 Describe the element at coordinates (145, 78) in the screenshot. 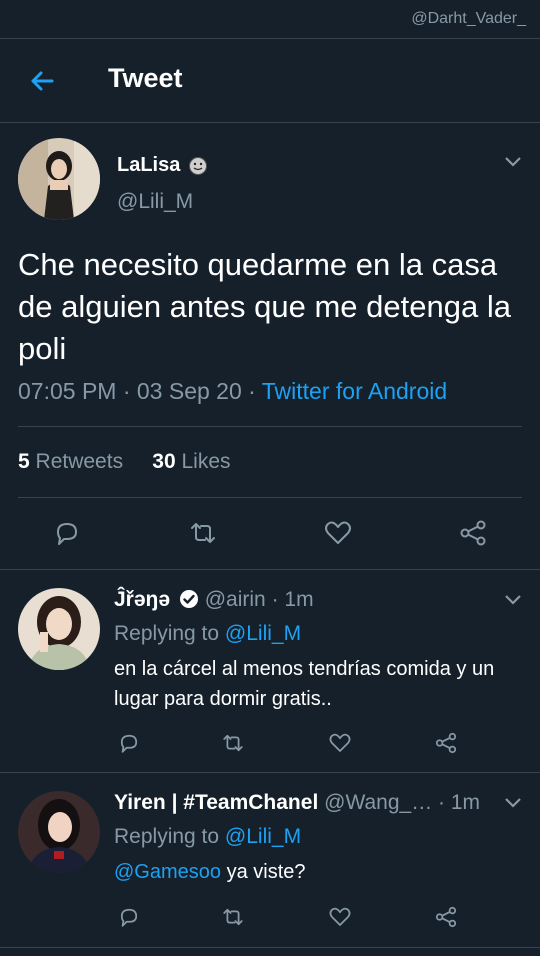

I see `page-title: Tweet` at that location.